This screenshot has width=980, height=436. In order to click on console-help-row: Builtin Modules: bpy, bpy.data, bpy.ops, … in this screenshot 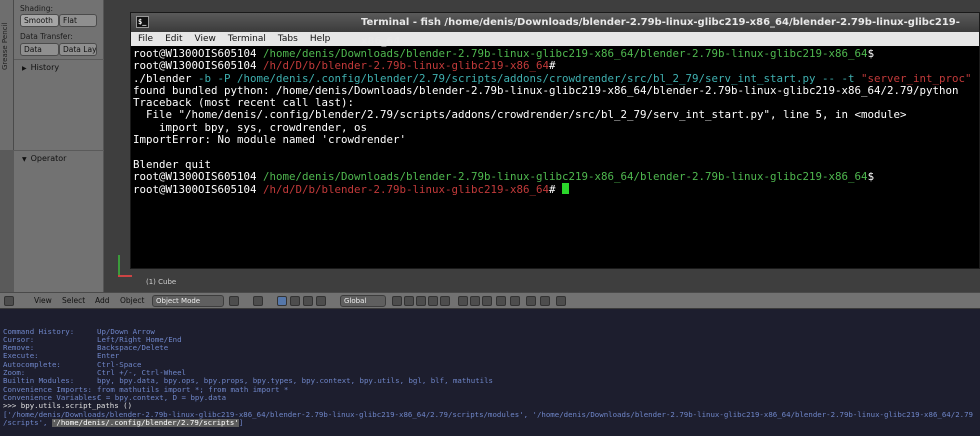, I will do `click(490, 381)`.